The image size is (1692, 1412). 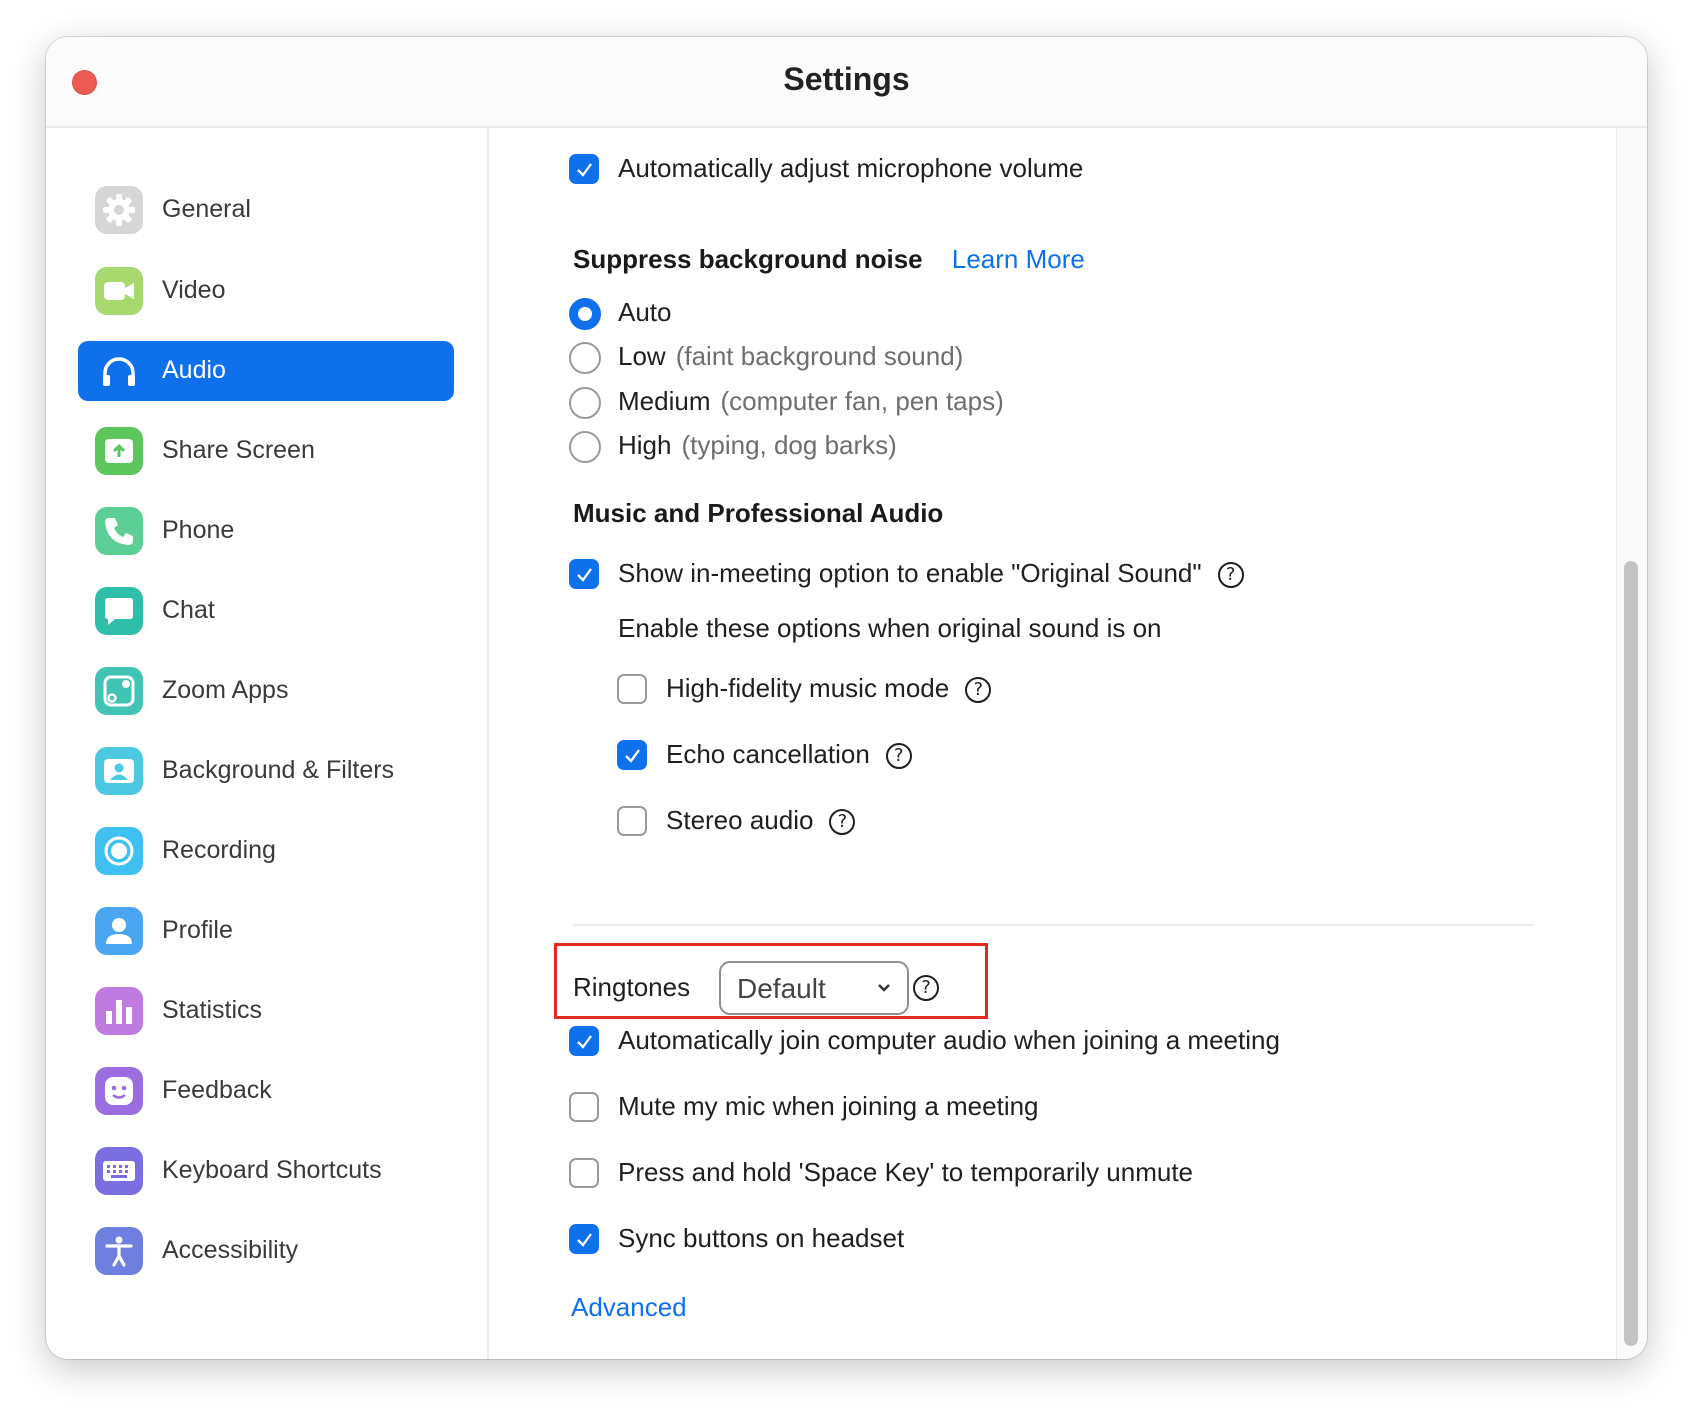 What do you see at coordinates (266, 210) in the screenshot?
I see `sidebar-item-general: General` at bounding box center [266, 210].